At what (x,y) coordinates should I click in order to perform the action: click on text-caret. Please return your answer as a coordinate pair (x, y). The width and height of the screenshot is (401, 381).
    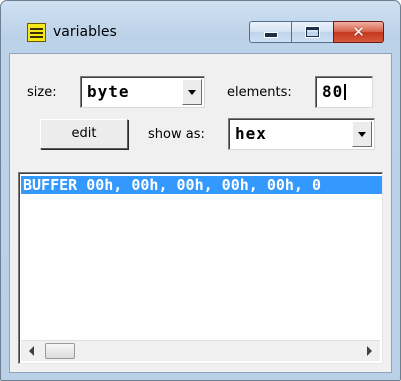
    Looking at the image, I should click on (345, 92).